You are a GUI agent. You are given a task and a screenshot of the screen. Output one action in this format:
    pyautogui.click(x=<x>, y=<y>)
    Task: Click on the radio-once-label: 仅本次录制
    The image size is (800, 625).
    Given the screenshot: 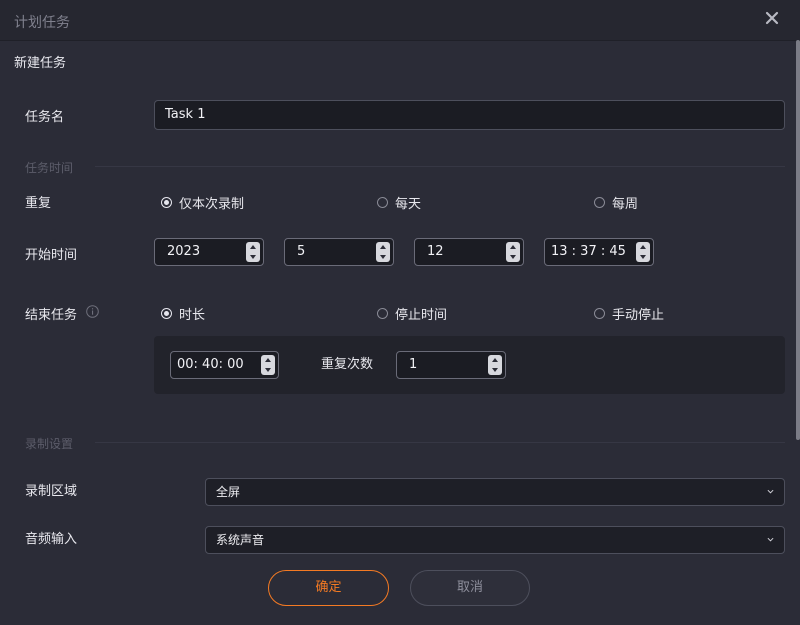 What is the action you would take?
    pyautogui.click(x=212, y=204)
    